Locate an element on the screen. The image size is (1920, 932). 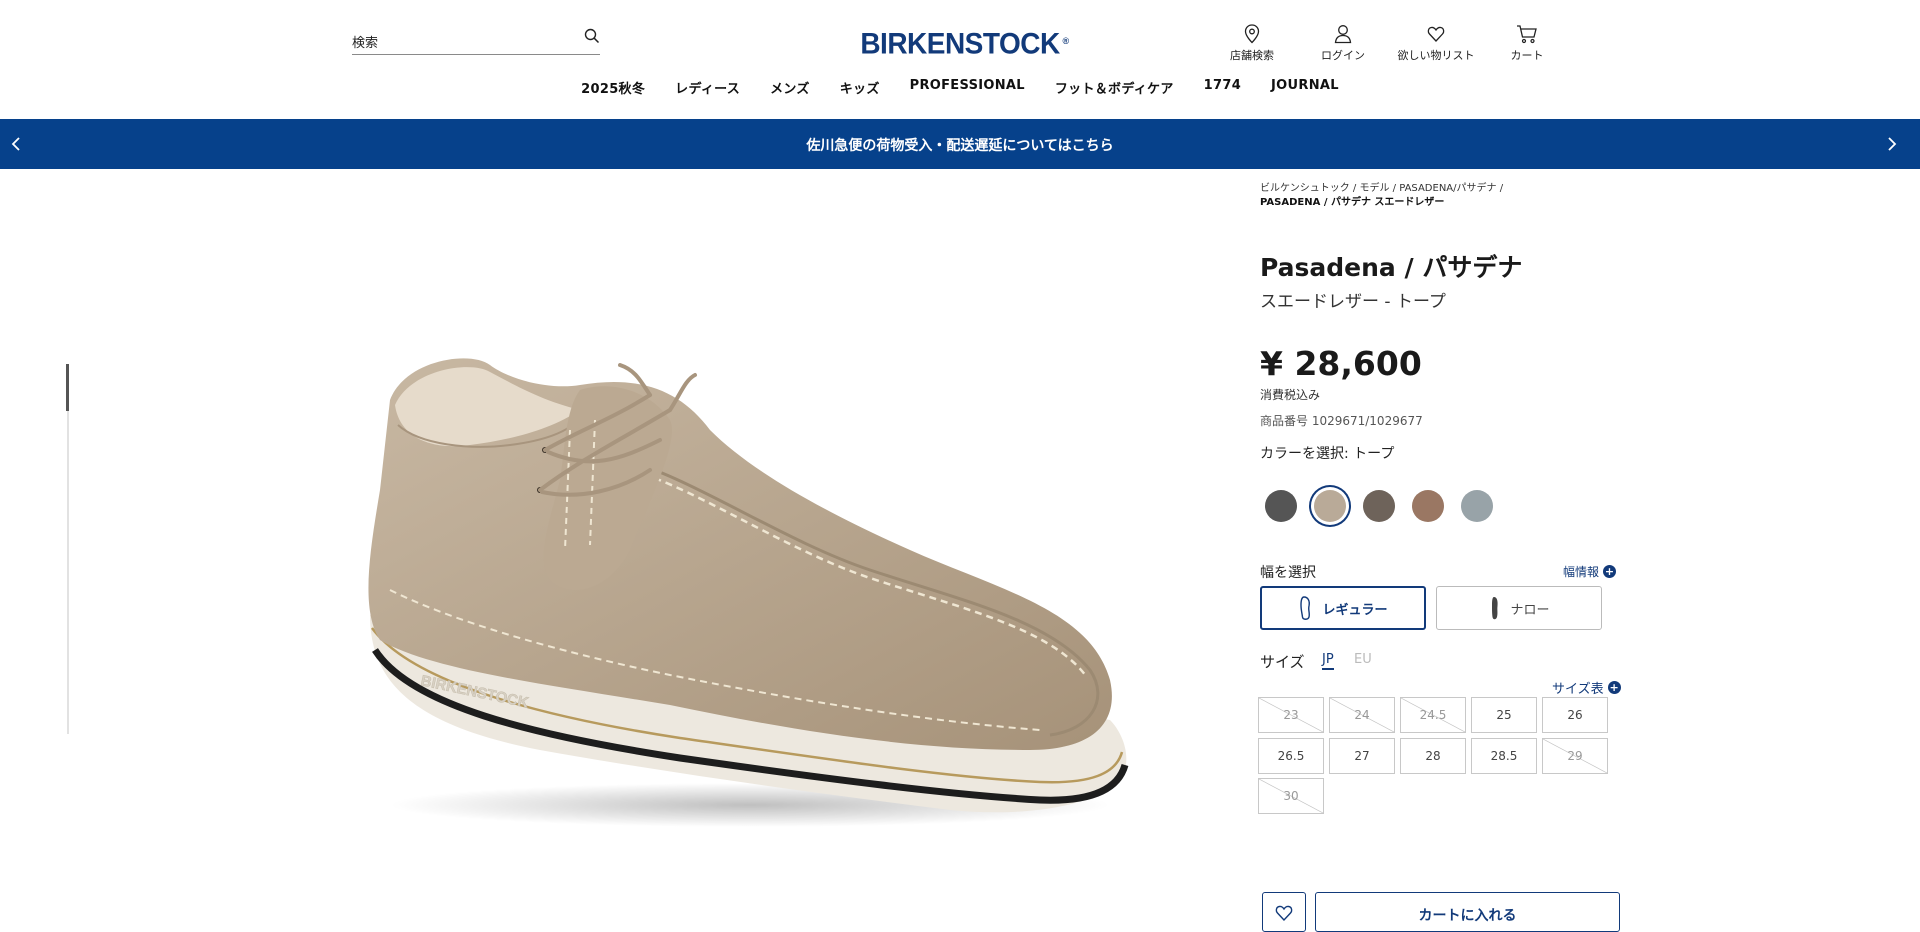
size-chart-link: サイズ表 + is located at coordinates (1586, 687).